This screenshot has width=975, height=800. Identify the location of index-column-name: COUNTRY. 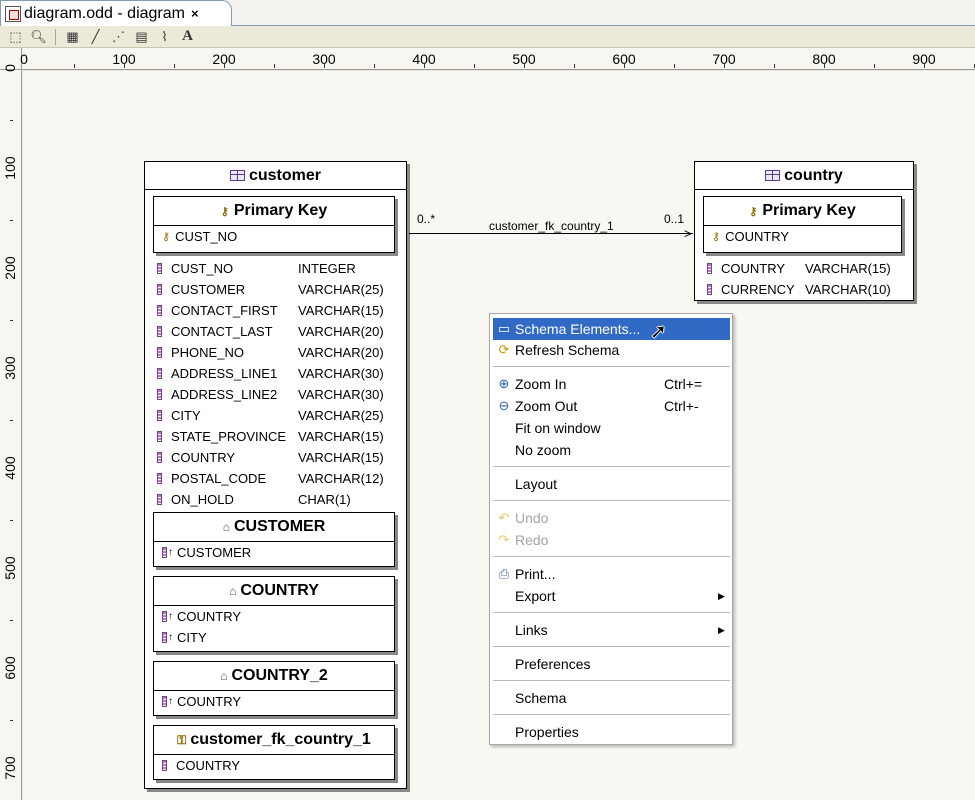
(209, 616).